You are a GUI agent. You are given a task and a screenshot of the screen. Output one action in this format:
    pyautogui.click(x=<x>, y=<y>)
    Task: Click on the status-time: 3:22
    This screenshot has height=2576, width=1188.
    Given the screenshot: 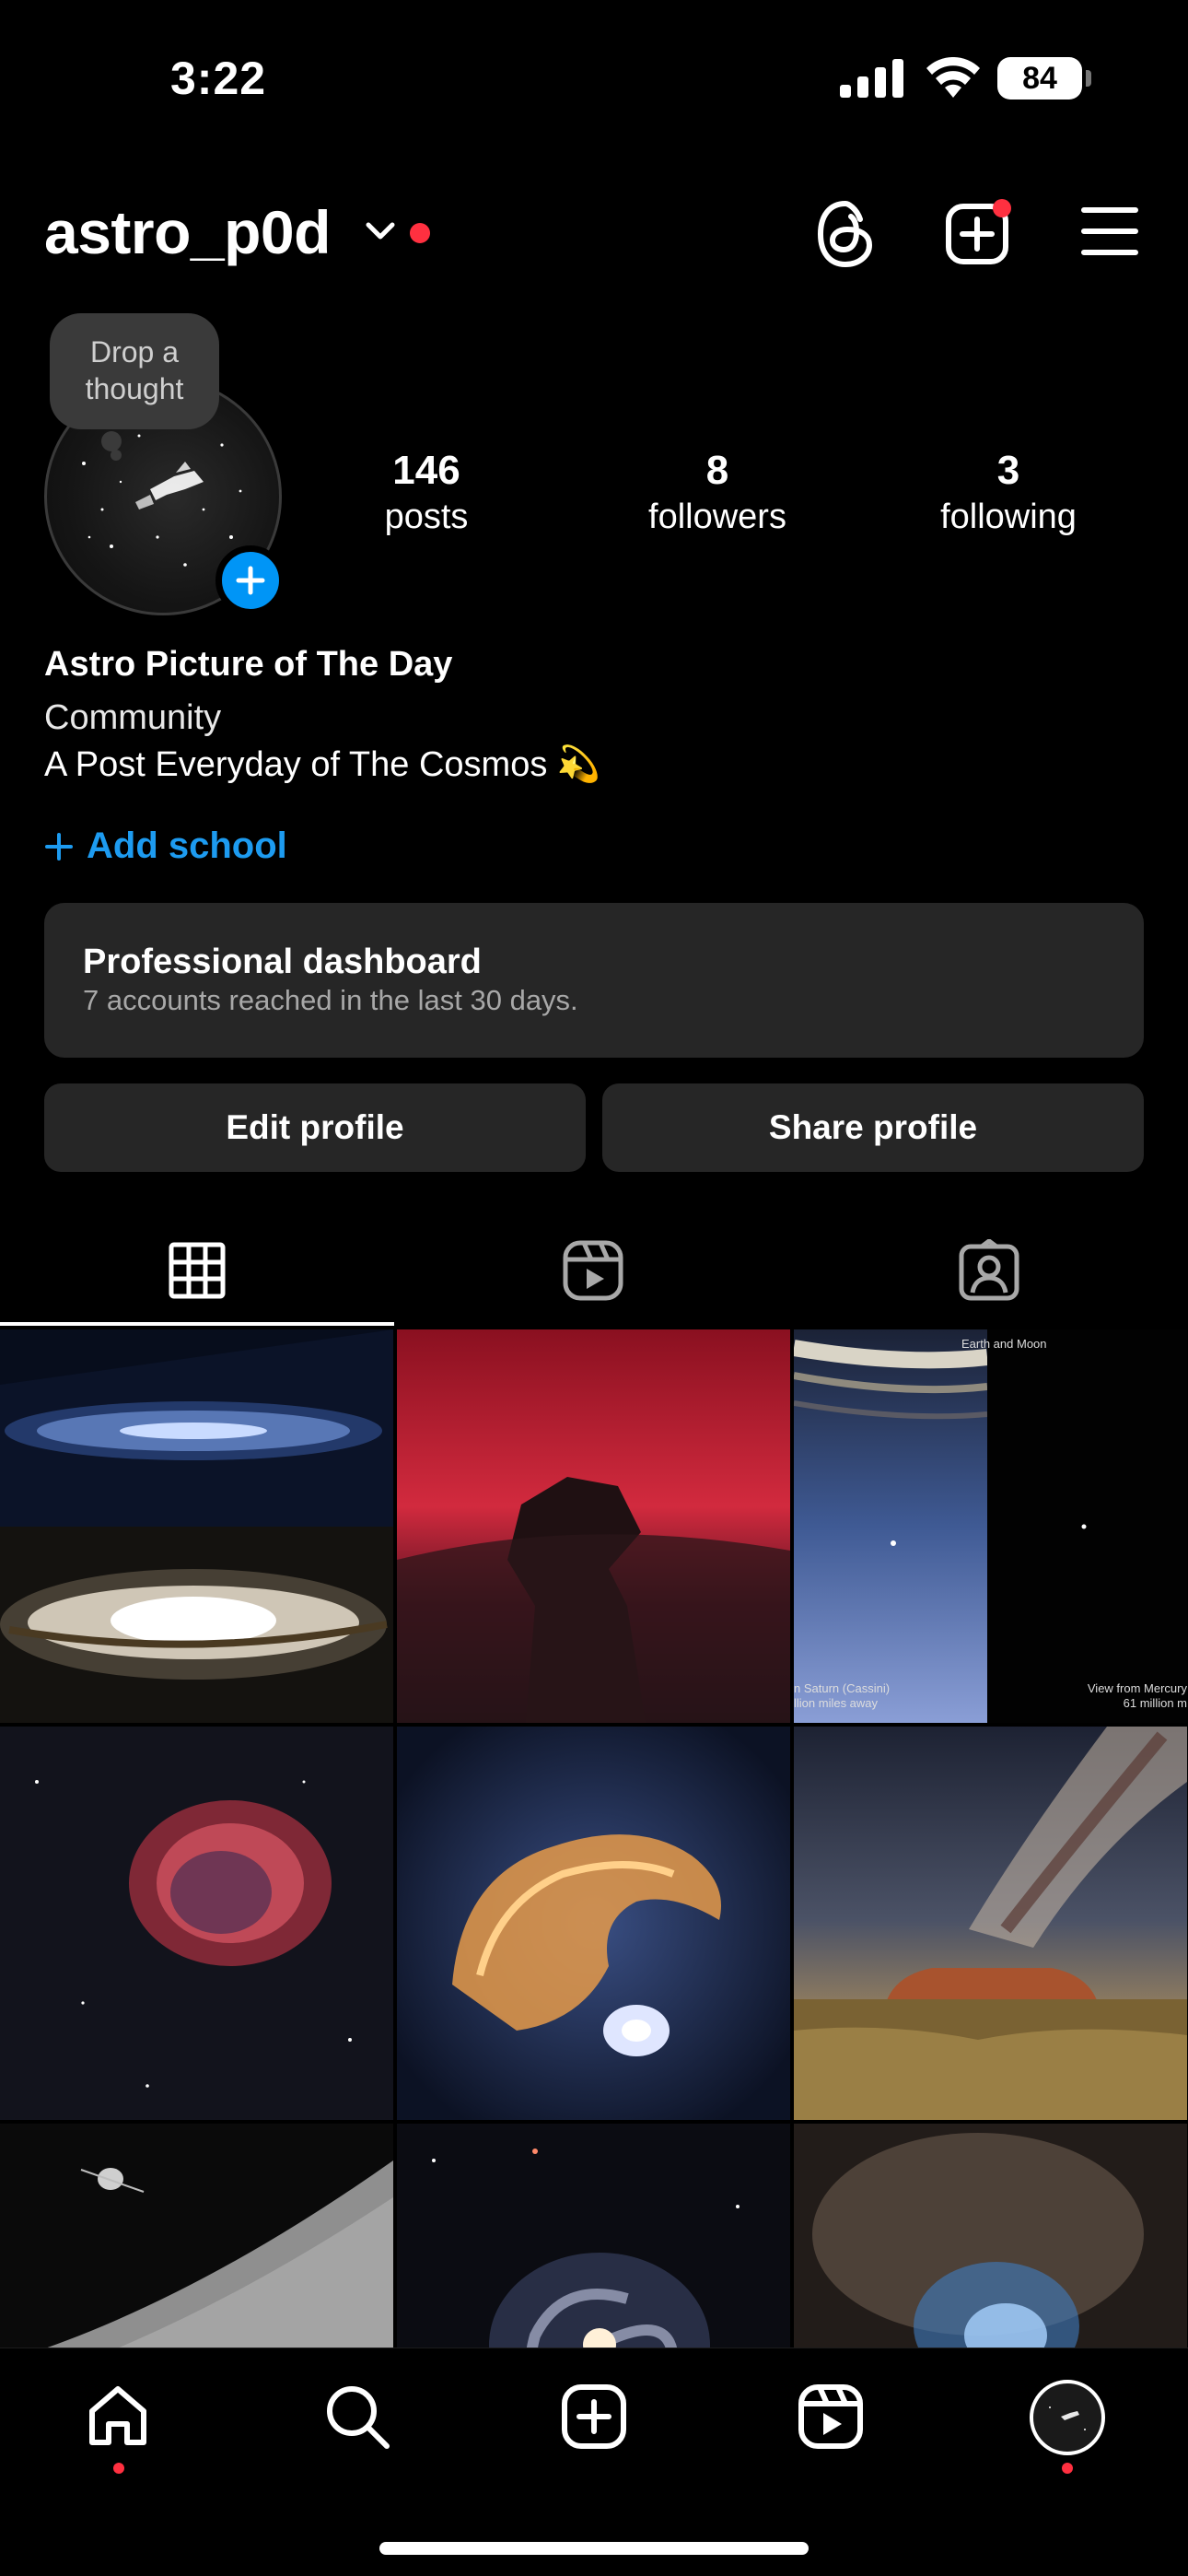 What is the action you would take?
    pyautogui.click(x=218, y=78)
    